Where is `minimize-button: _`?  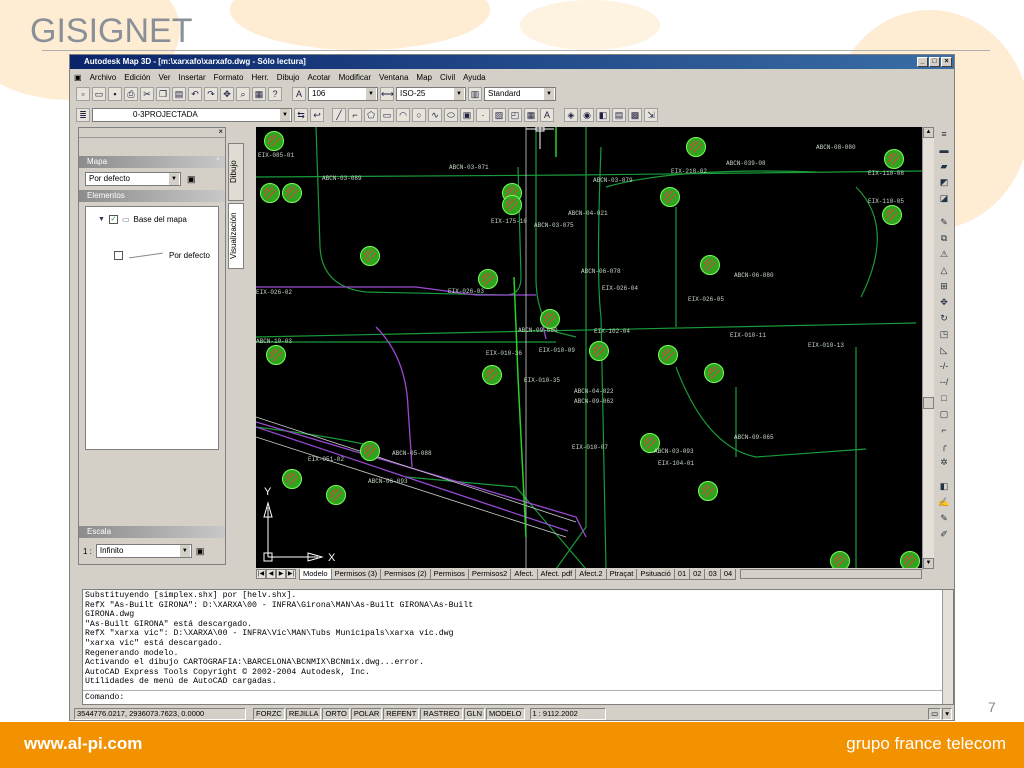 minimize-button: _ is located at coordinates (922, 62).